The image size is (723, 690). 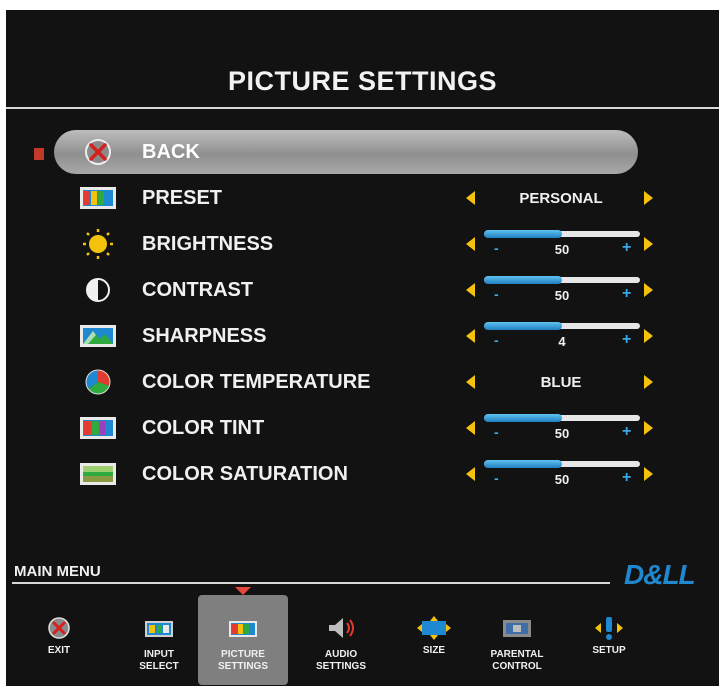 What do you see at coordinates (59, 628) in the screenshot?
I see `exit-icon` at bounding box center [59, 628].